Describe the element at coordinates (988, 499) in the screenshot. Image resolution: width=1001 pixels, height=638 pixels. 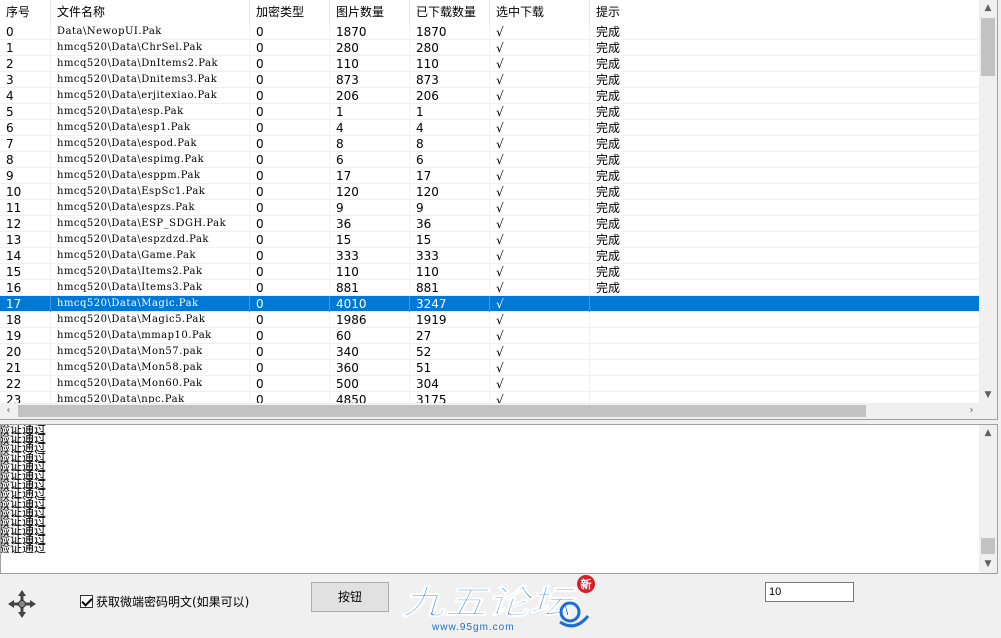
I see `log-vertical-scrollbar: ▲ ▼` at that location.